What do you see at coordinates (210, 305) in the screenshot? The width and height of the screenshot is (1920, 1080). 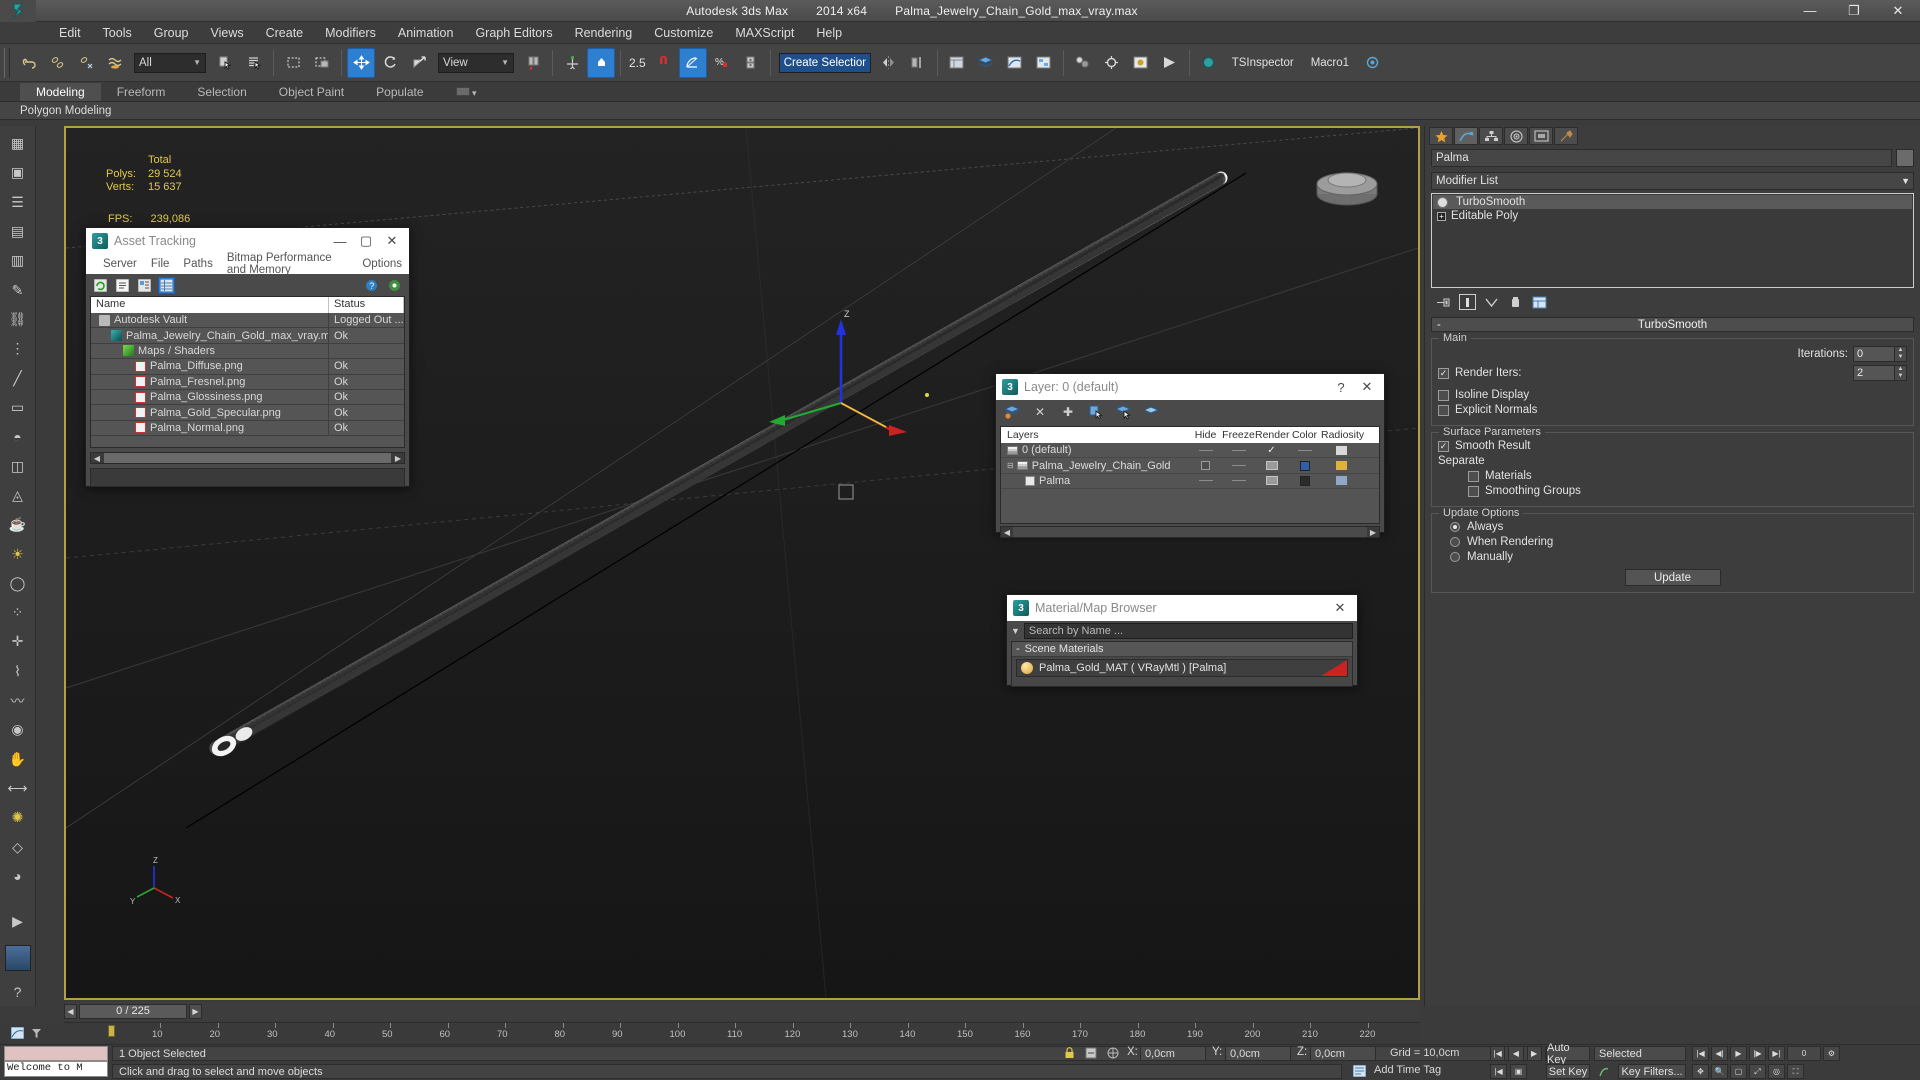 I see `col-name: Name` at bounding box center [210, 305].